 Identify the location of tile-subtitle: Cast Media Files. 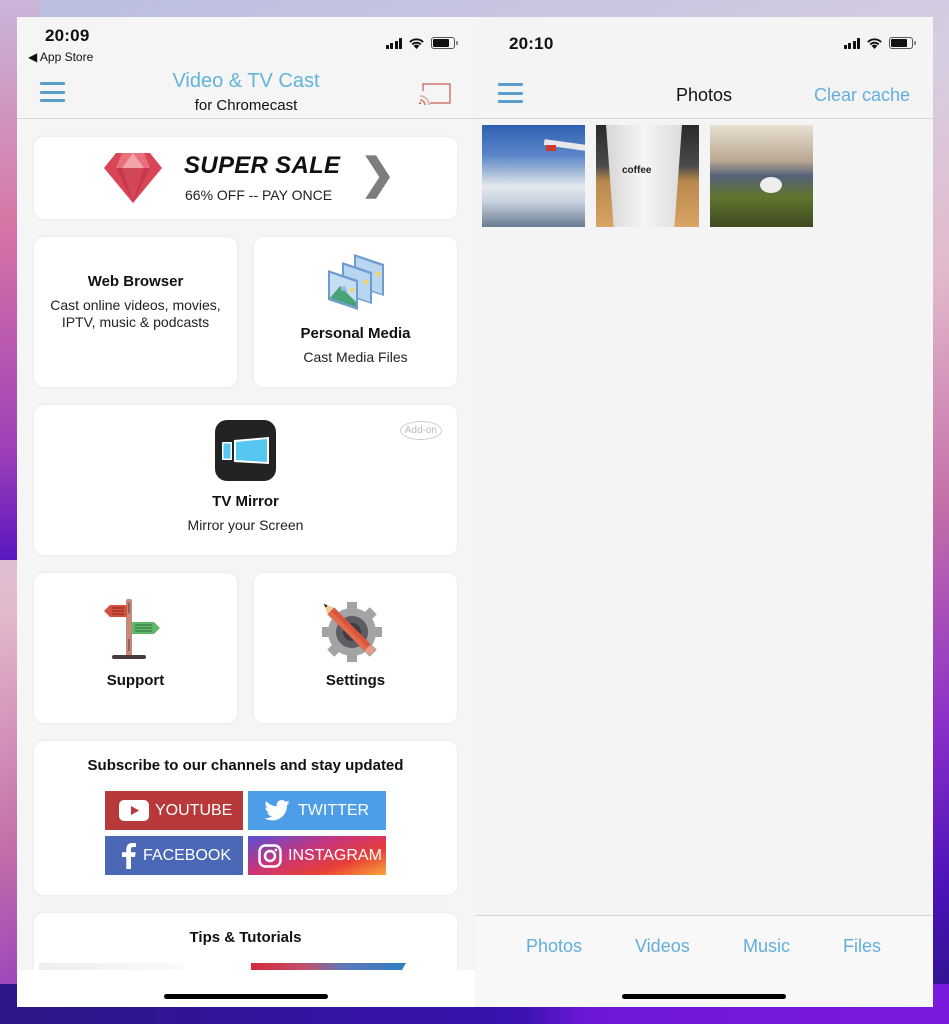
(355, 357).